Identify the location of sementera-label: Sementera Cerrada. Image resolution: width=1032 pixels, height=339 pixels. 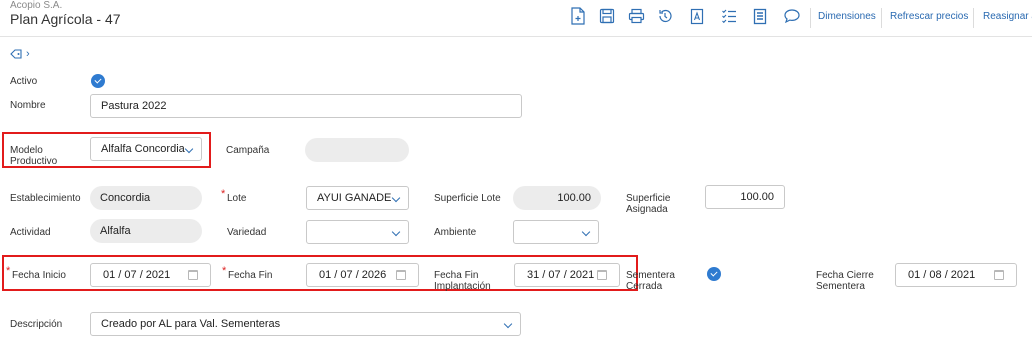
(650, 281).